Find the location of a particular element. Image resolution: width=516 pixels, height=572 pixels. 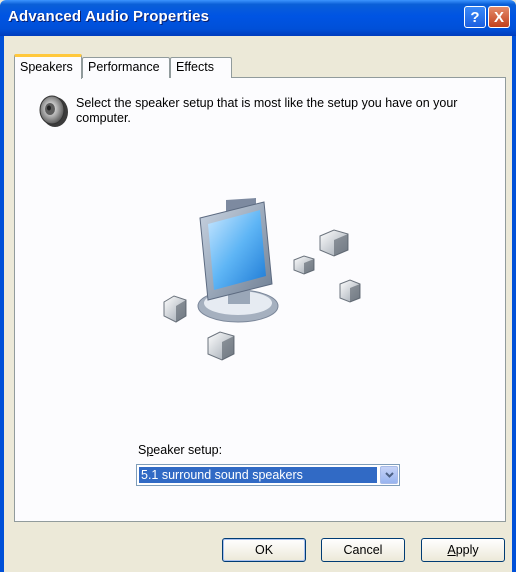

tab-effects: Effects is located at coordinates (201, 67).